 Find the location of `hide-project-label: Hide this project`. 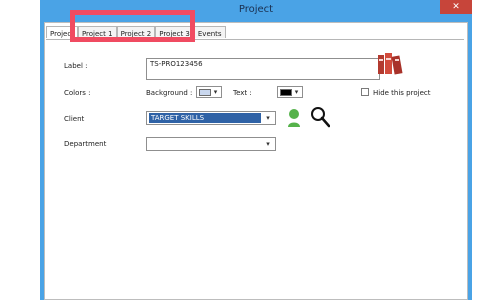

hide-project-label: Hide this project is located at coordinates (402, 93).